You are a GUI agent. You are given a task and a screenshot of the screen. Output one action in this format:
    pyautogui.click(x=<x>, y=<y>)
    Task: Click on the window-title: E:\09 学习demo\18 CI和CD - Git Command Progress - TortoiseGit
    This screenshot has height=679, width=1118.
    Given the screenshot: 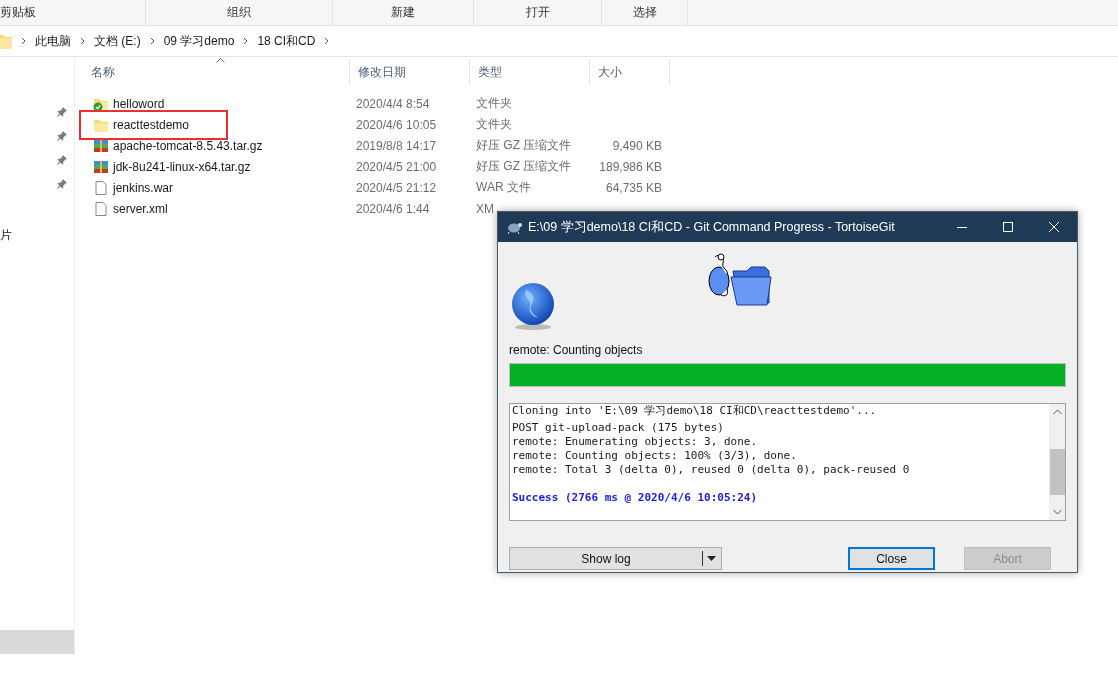 What is the action you would take?
    pyautogui.click(x=712, y=227)
    